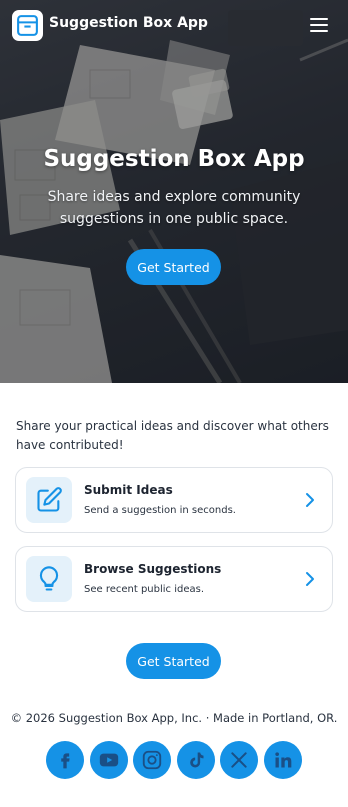  I want to click on top-navigation-bar: Suggestion Box App, so click(174, 26).